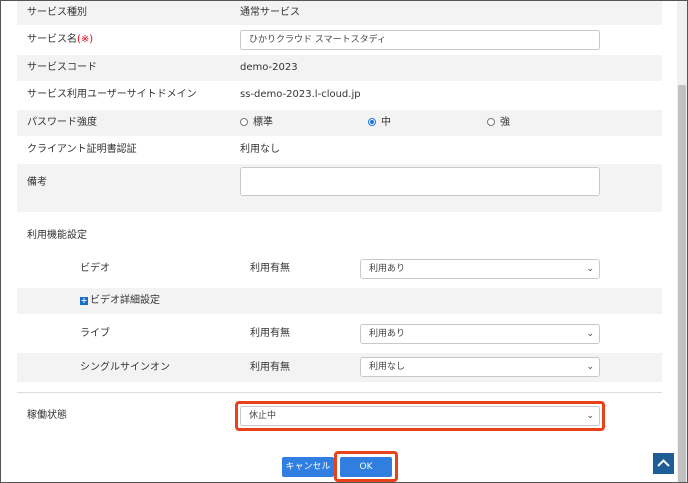 The width and height of the screenshot is (688, 483). Describe the element at coordinates (387, 334) in the screenshot. I see `live-usage-select-value: 利用あり` at that location.